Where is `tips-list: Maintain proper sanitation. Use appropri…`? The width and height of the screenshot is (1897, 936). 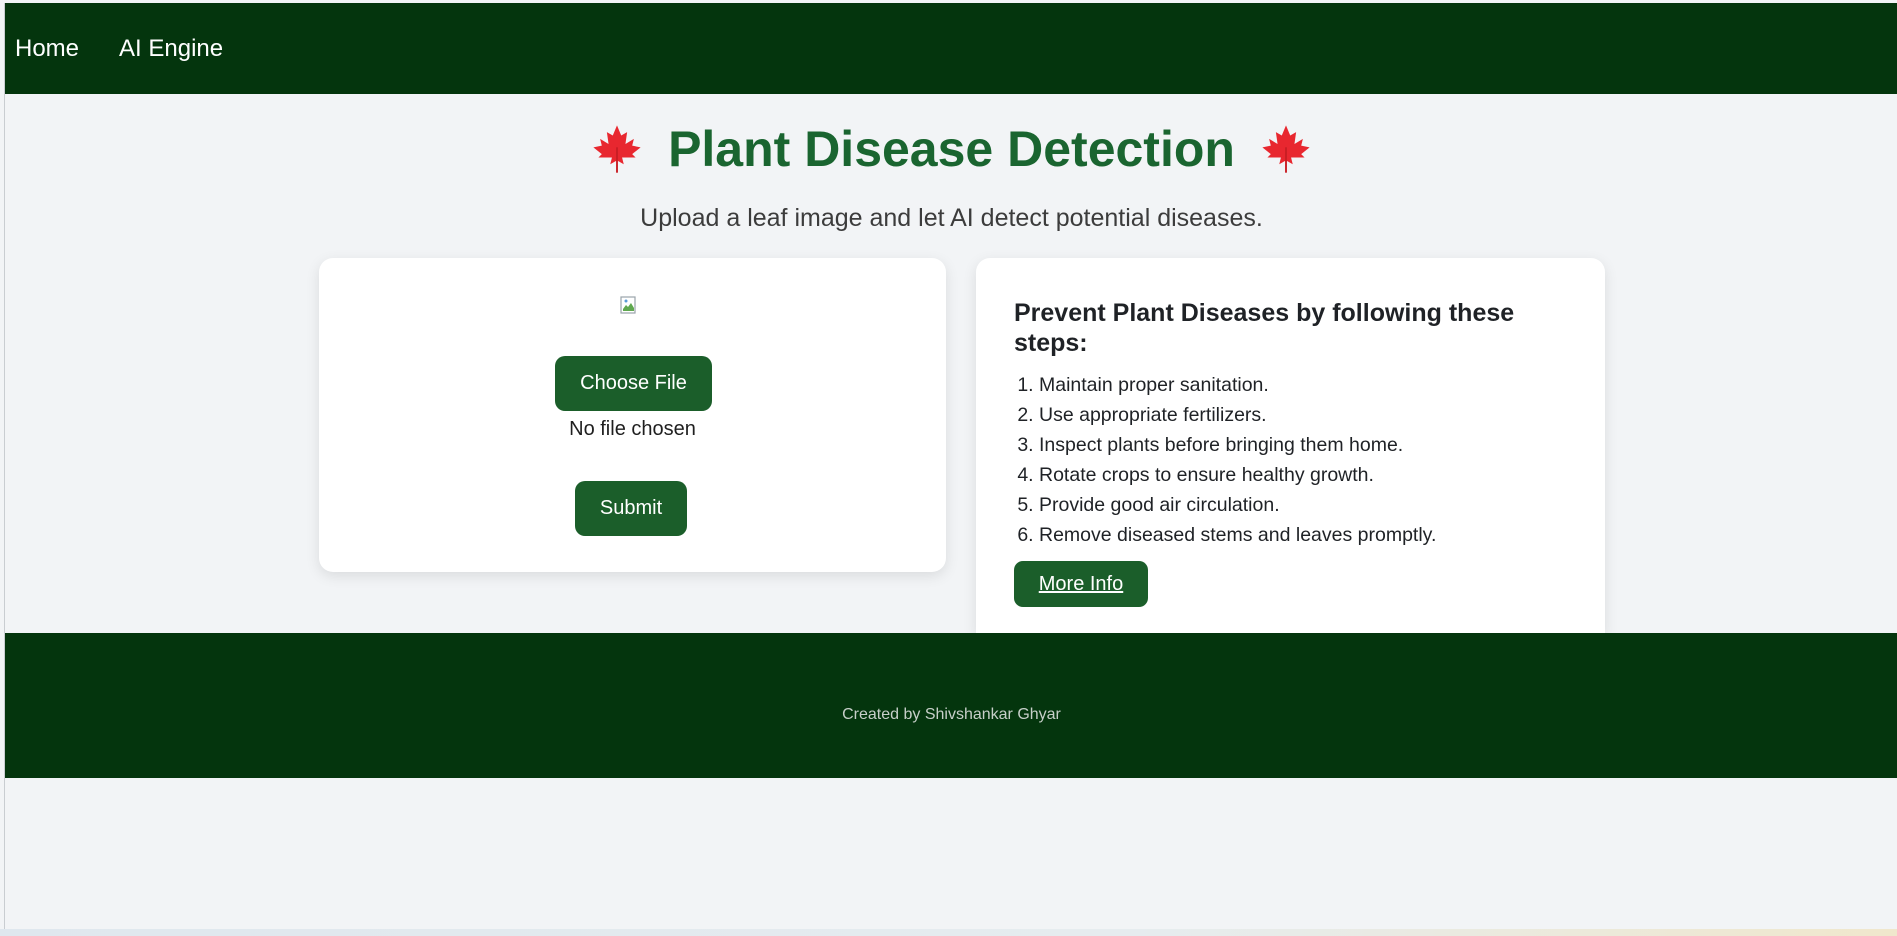
tips-list: Maintain proper sanitation. Use appropri… is located at coordinates (1225, 460).